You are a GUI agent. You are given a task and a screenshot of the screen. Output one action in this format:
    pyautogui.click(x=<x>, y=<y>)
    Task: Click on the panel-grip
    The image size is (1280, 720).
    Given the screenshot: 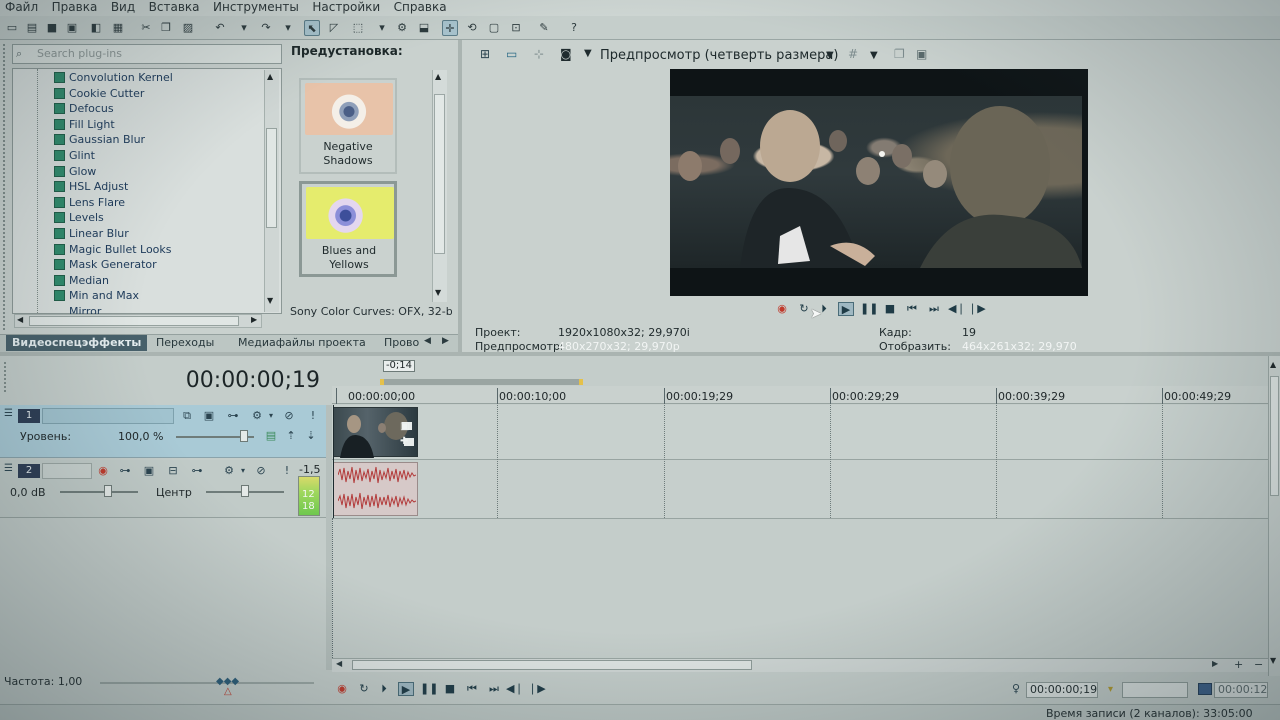 What is the action you would take?
    pyautogui.click(x=5, y=377)
    